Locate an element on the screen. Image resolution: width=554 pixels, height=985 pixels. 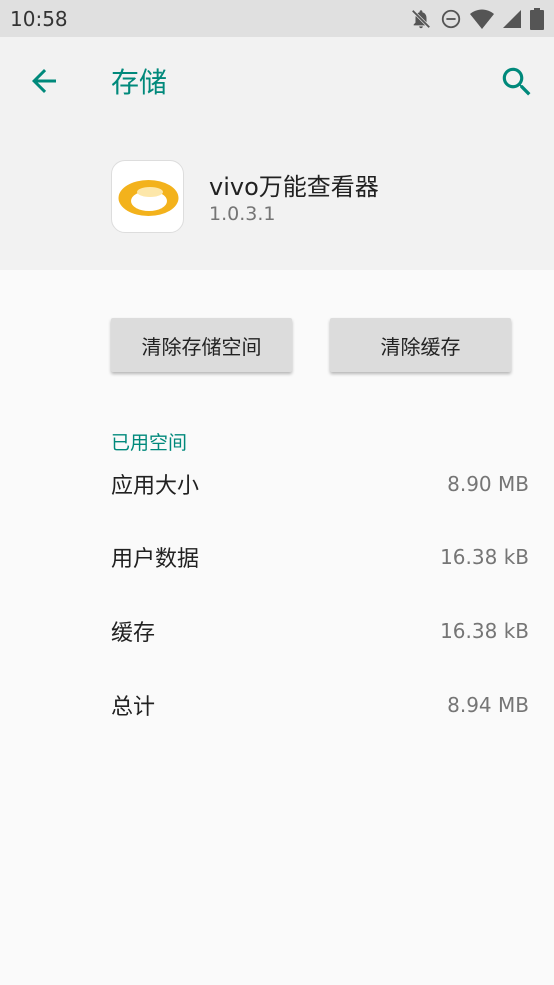
do-not-disturb-icon is located at coordinates (451, 18).